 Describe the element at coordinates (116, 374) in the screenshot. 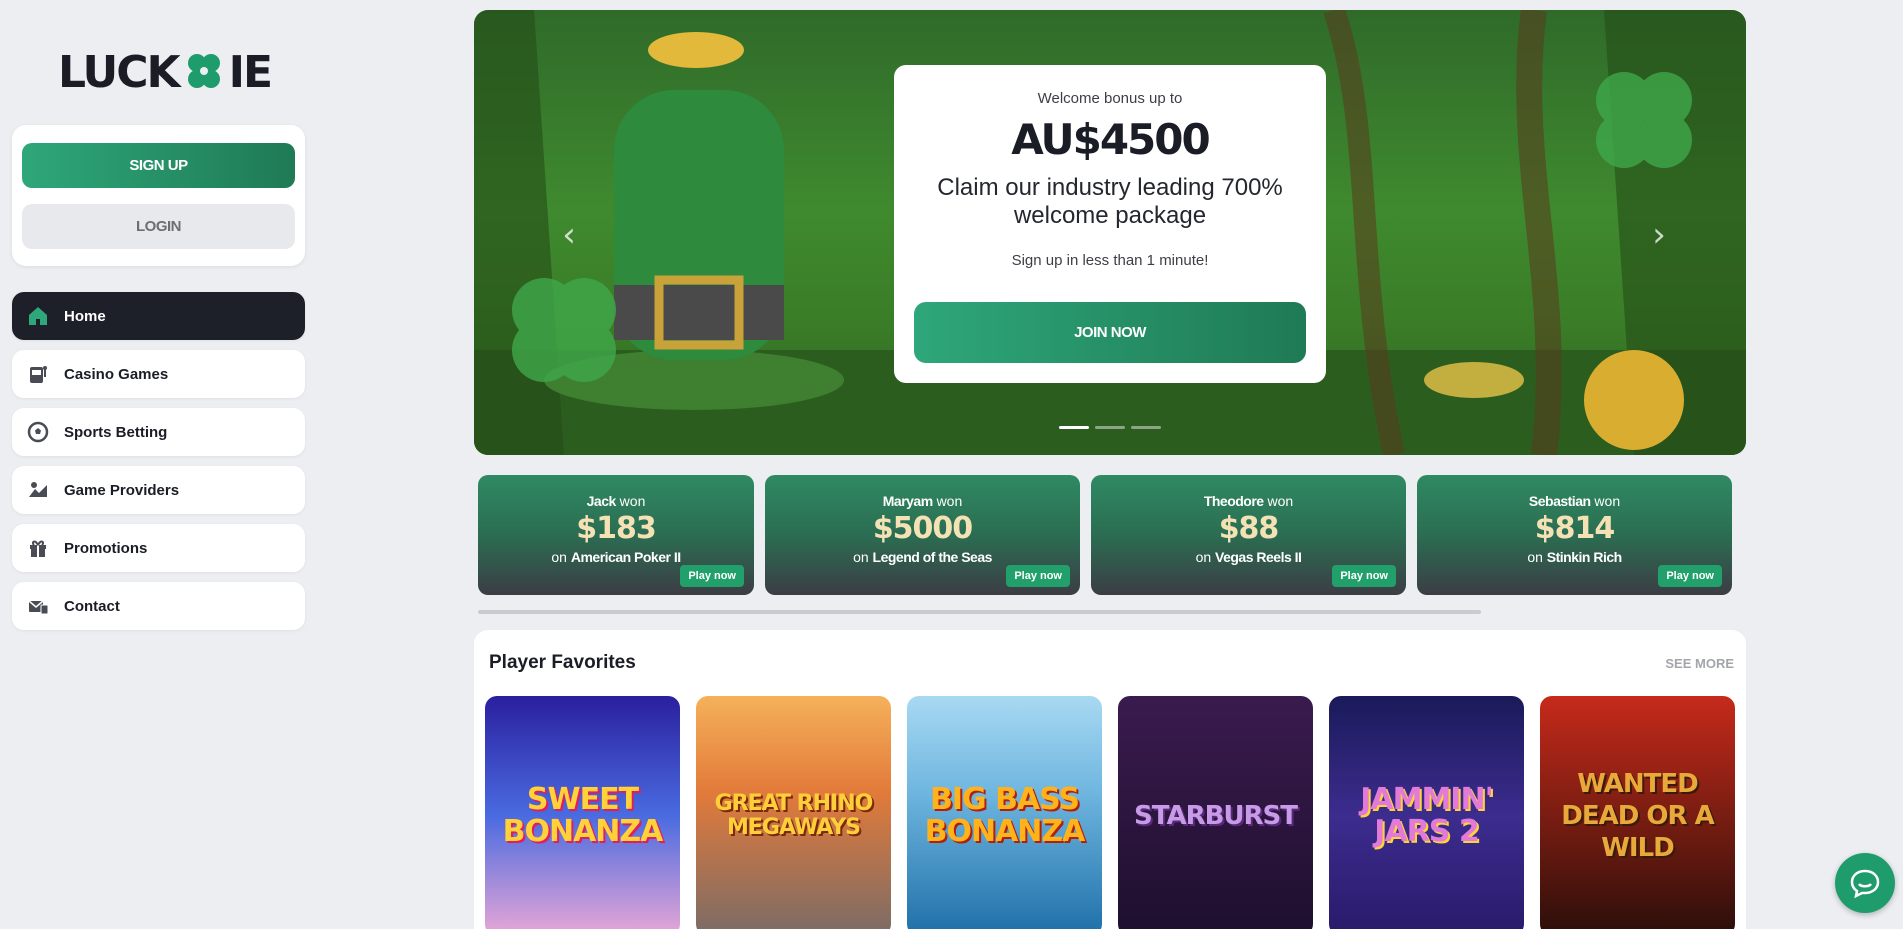

I see `nav-label: Casino Games` at that location.